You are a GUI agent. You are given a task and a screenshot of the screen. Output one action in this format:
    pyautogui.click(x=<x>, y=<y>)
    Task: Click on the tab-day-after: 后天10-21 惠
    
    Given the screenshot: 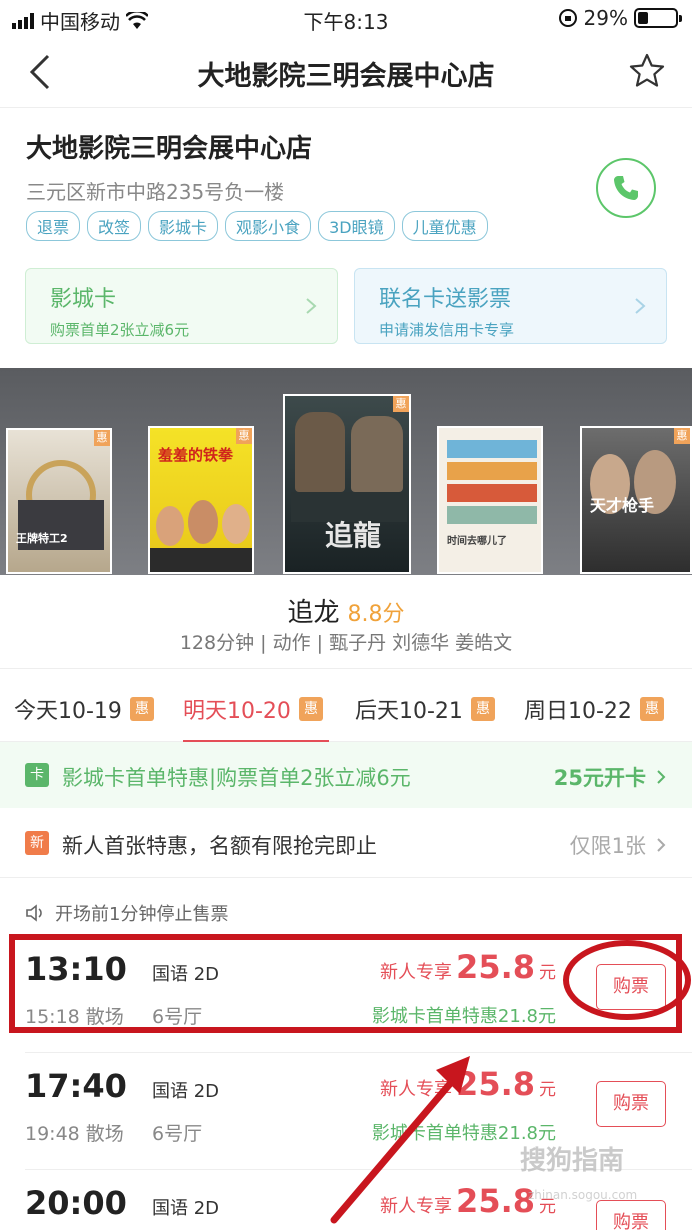 What is the action you would take?
    pyautogui.click(x=425, y=709)
    